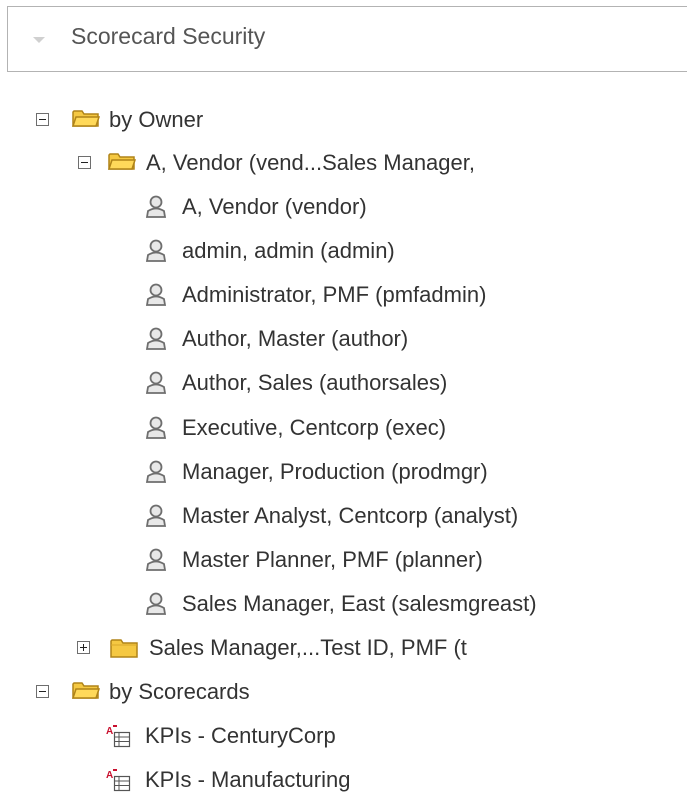 The height and width of the screenshot is (800, 688). What do you see at coordinates (240, 736) in the screenshot?
I see `tree-scorecard-label: KPIs - CenturyCorp` at bounding box center [240, 736].